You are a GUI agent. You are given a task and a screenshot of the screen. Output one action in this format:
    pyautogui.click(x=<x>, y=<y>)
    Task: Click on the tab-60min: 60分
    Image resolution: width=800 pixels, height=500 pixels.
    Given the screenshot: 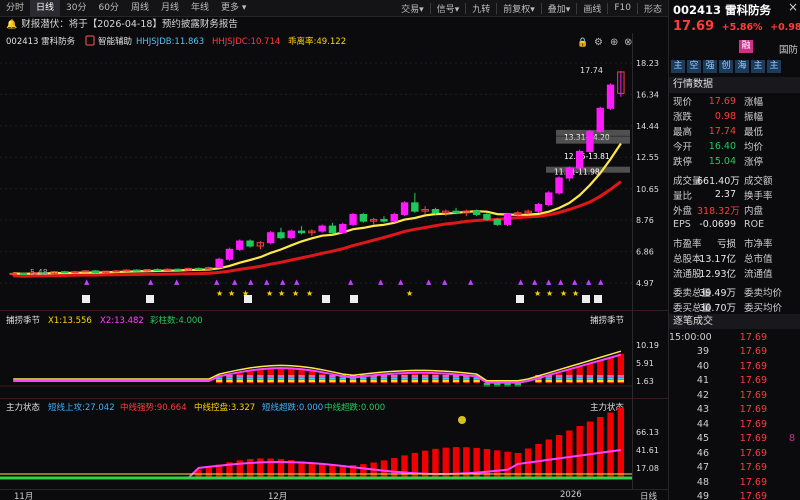 What is the action you would take?
    pyautogui.click(x=108, y=8)
    